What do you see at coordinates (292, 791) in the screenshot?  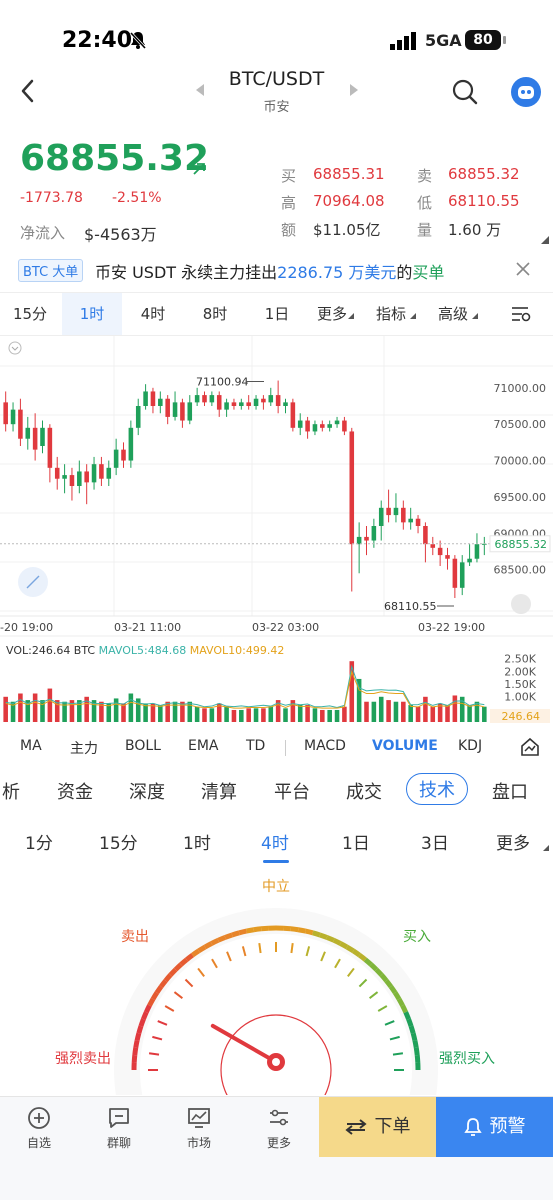 I see `tab-platform: 平台` at bounding box center [292, 791].